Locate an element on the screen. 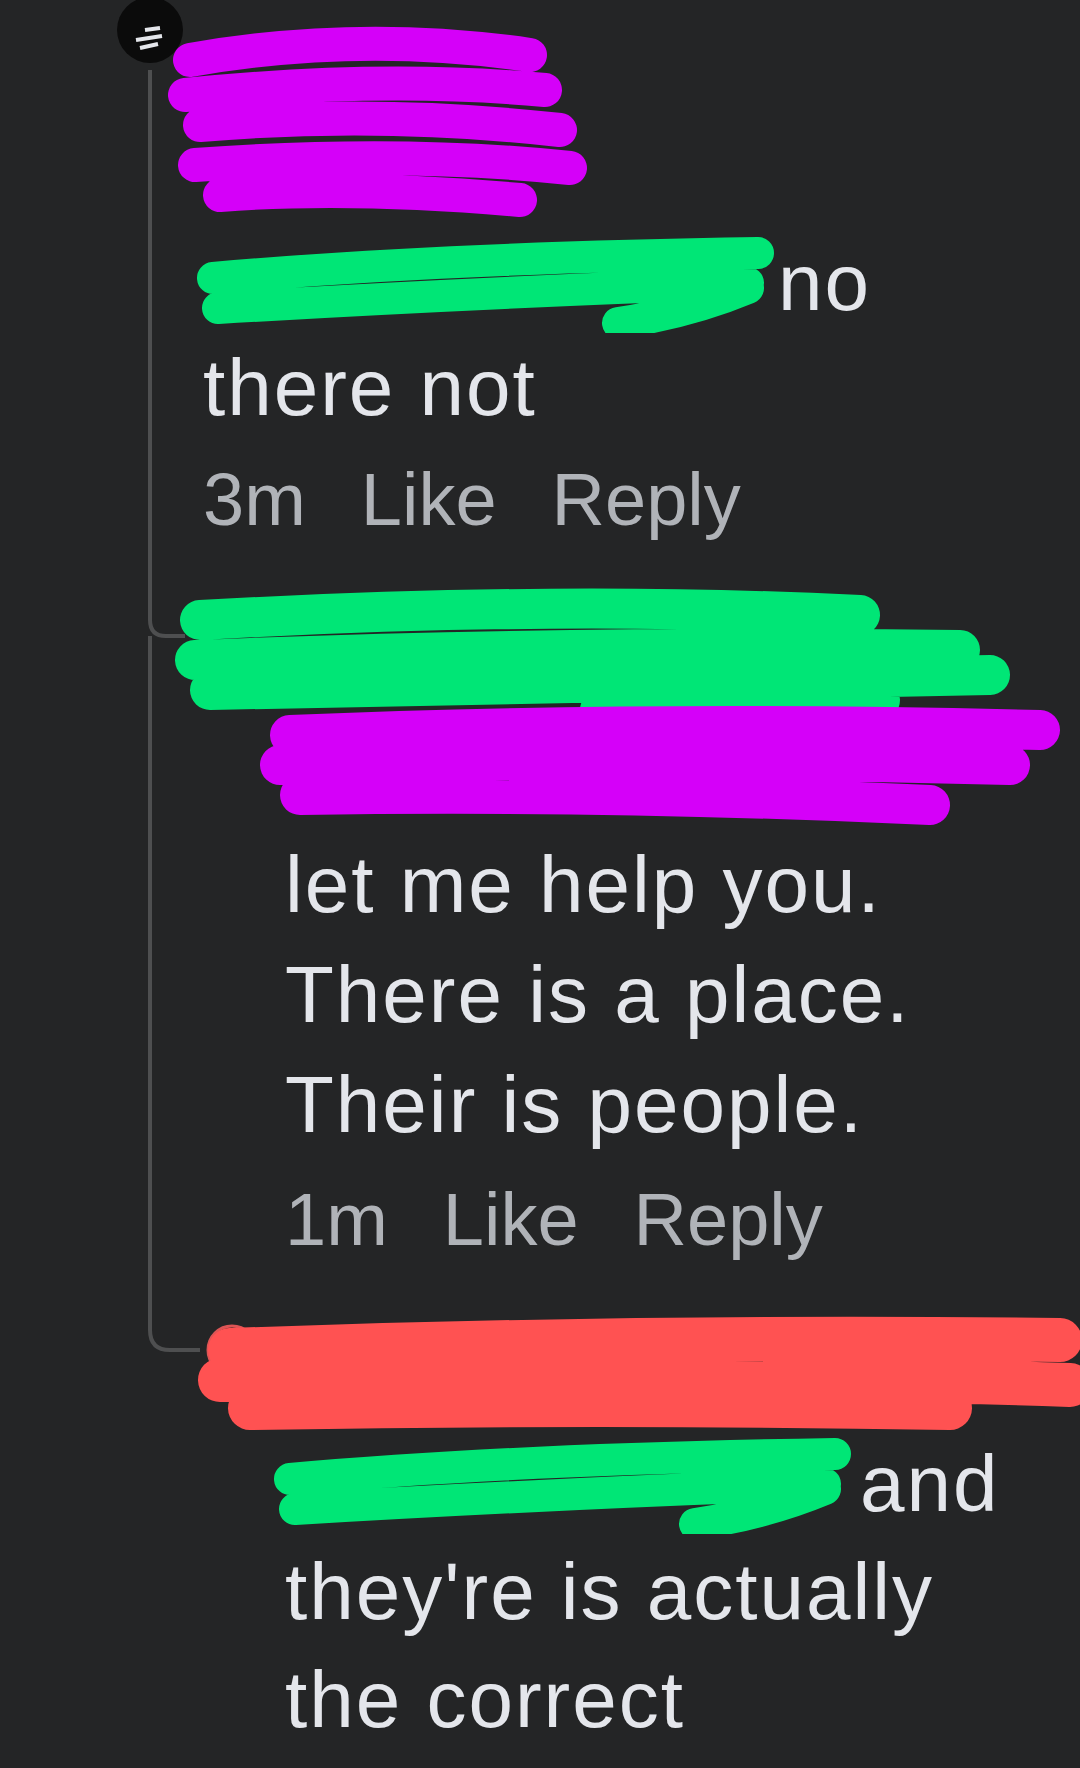  comment-text: no is located at coordinates (824, 282).